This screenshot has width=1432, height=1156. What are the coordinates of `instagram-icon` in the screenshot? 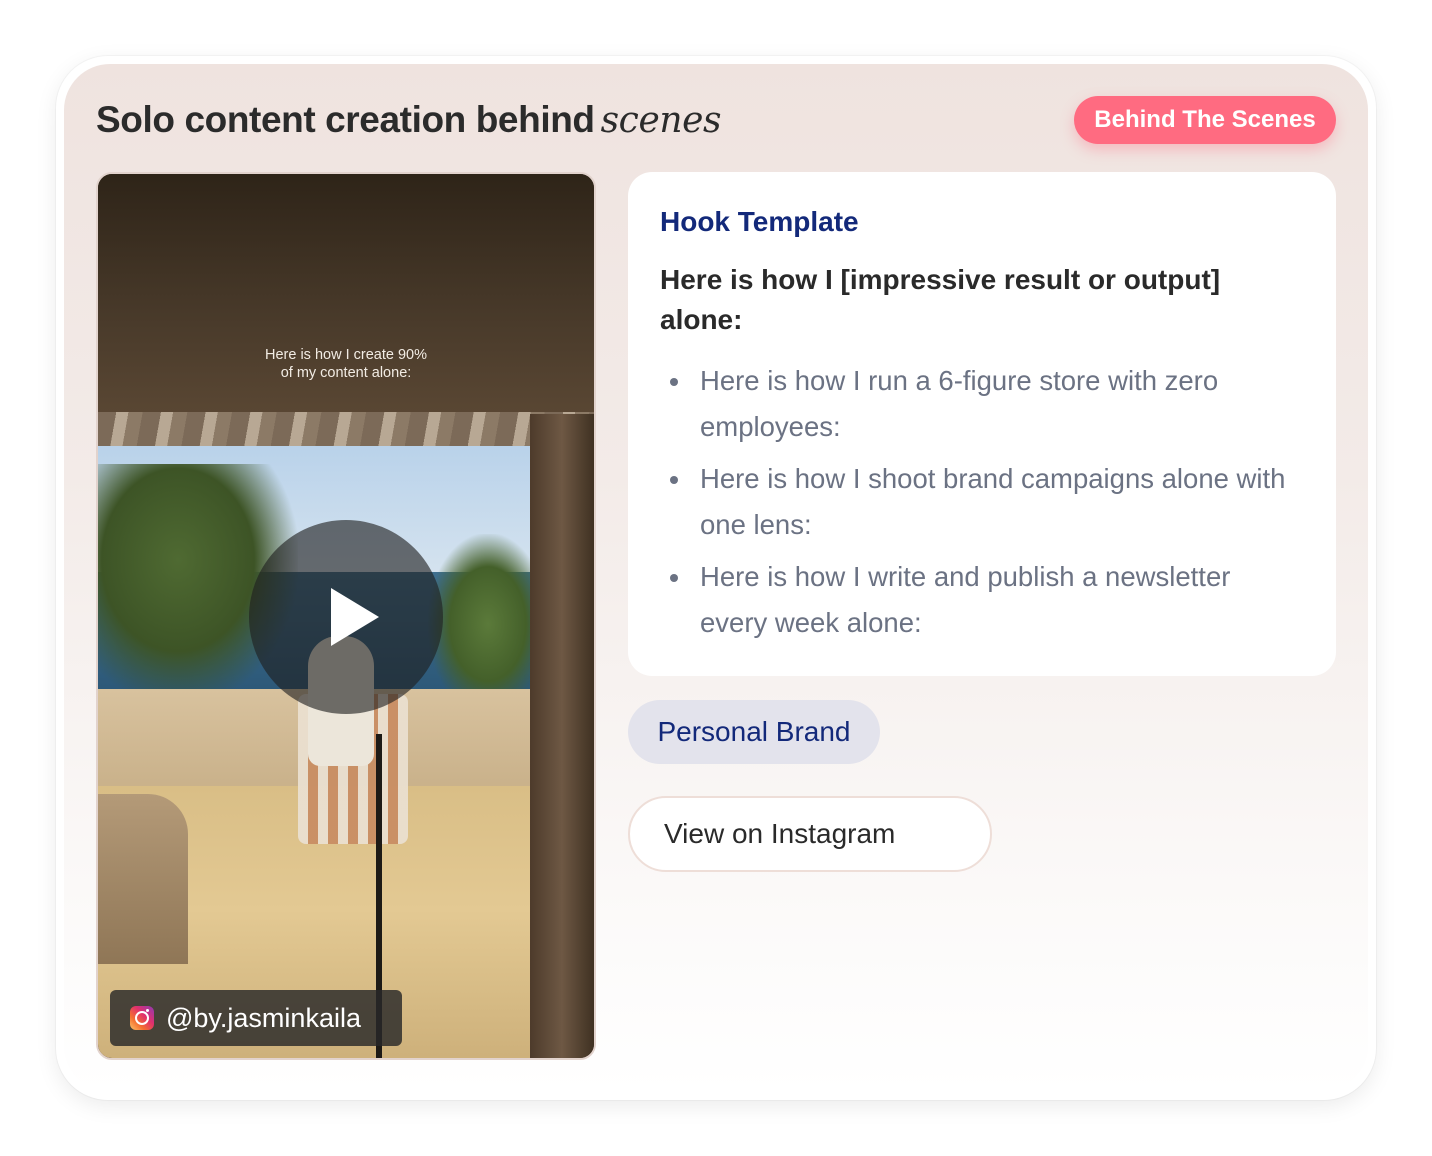 It's located at (142, 1018).